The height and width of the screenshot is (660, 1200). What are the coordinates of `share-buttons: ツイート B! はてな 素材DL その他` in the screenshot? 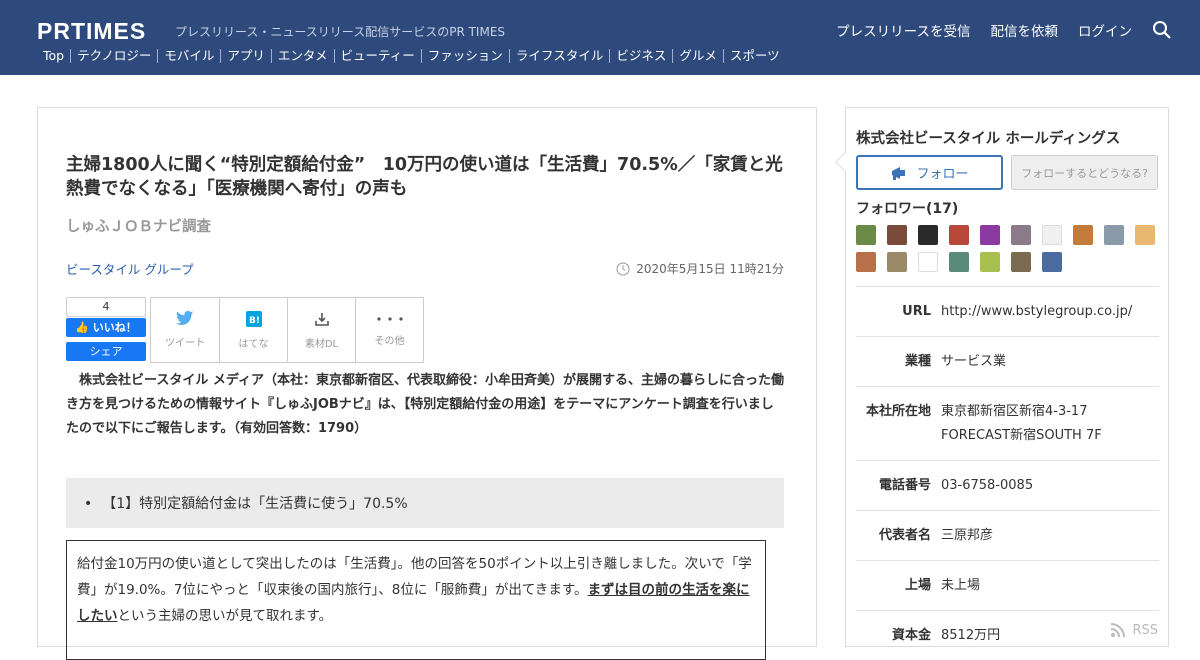 It's located at (287, 330).